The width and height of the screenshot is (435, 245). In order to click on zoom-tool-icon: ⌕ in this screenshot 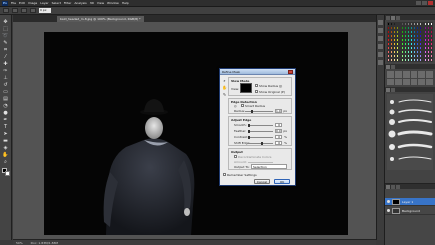, I will do `click(5, 162)`.